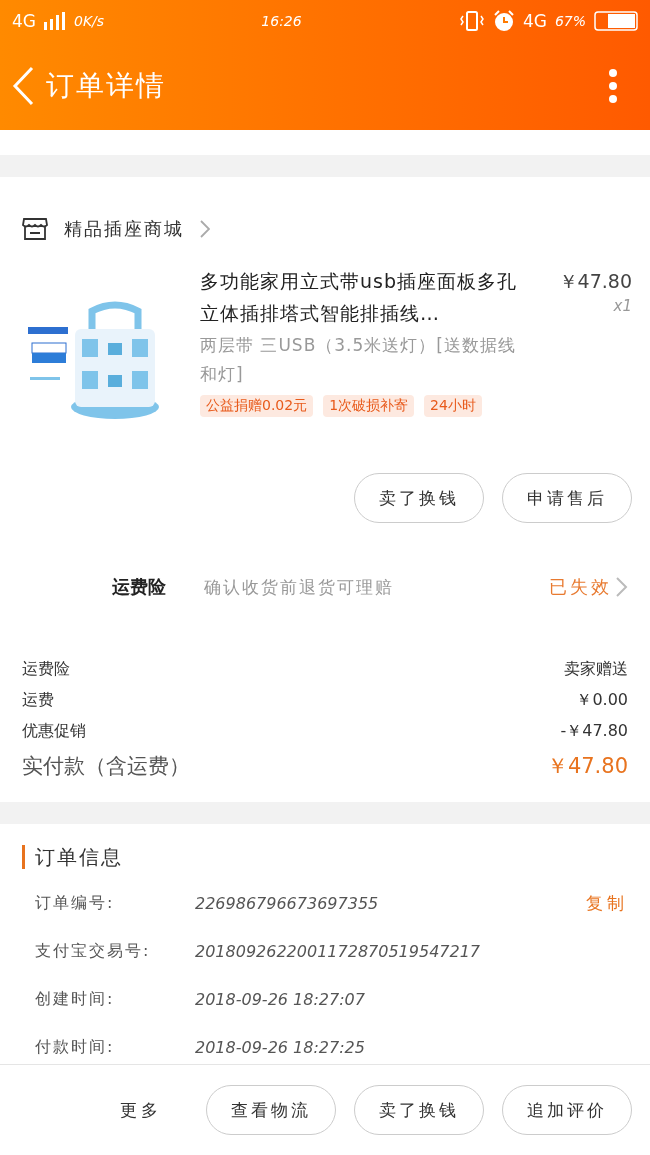  Describe the element at coordinates (75, 1047) in the screenshot. I see `info-label: 付款时间:` at that location.